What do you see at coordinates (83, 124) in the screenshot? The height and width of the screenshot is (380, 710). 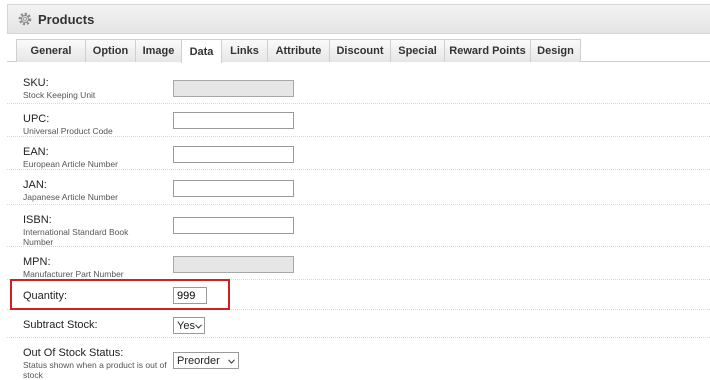 I see `upc-label-block: UPC: Universal Product Code` at bounding box center [83, 124].